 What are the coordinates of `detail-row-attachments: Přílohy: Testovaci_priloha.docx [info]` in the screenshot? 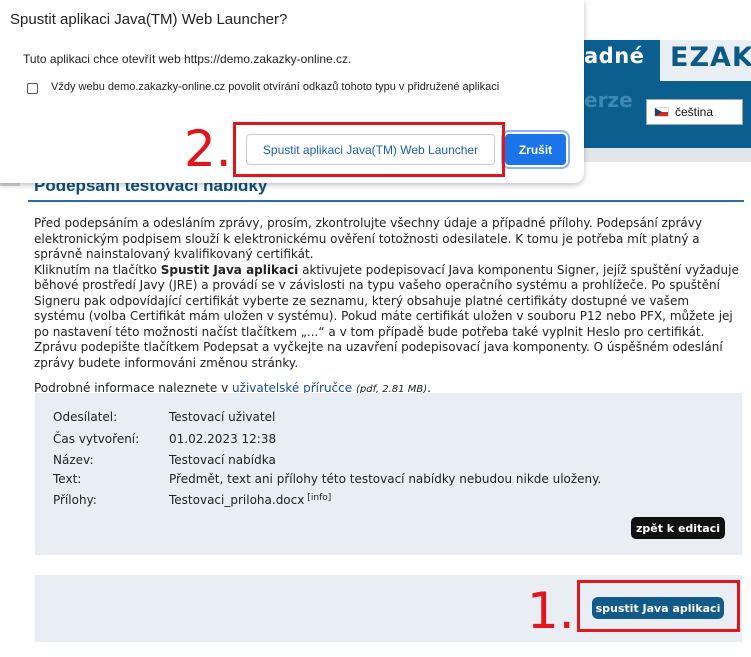 It's located at (192, 500).